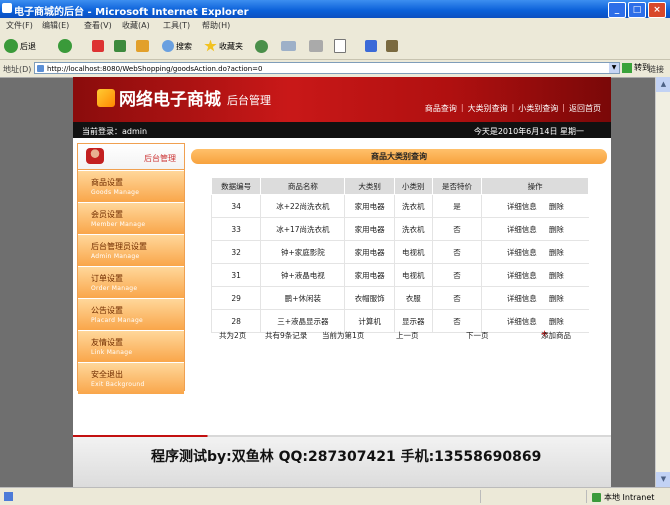  What do you see at coordinates (342, 462) in the screenshot?
I see `site-footer: 程序测试by:双鱼林 QQ:287307421 手机:13558690869` at bounding box center [342, 462].